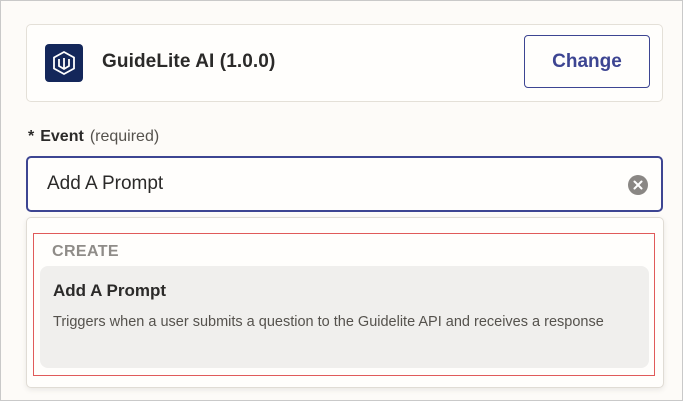 This screenshot has height=401, width=683. Describe the element at coordinates (344, 184) in the screenshot. I see `event-select: Add A Prompt` at that location.